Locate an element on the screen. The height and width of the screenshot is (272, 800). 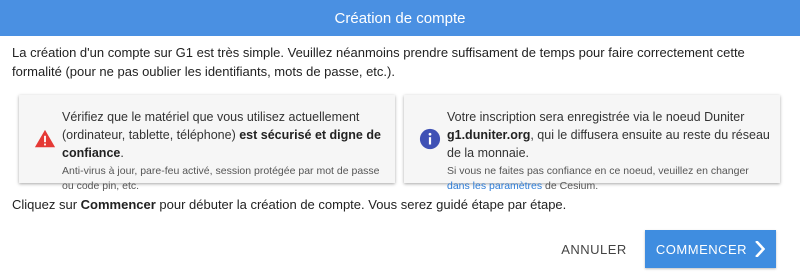
cancel-button: ANNULER is located at coordinates (594, 249).